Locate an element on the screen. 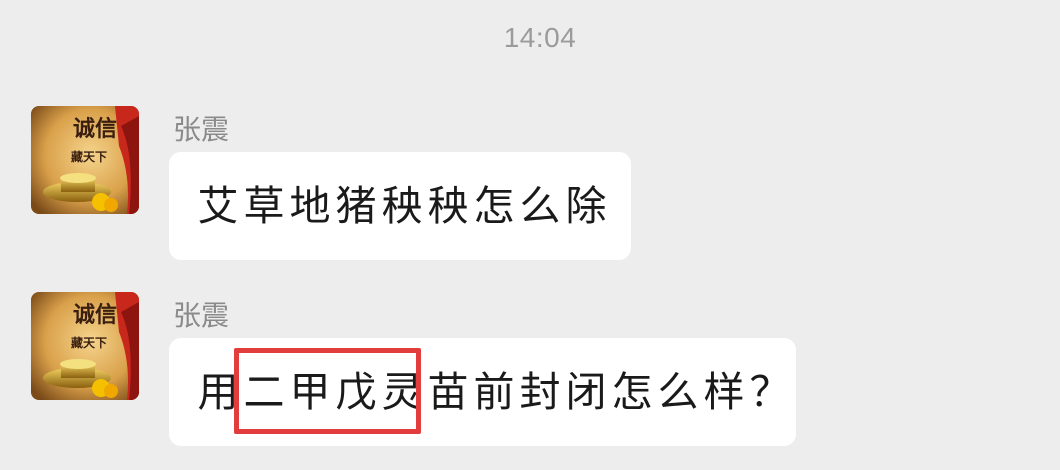 The width and height of the screenshot is (1060, 470). message-bubble: 用二甲戊灵苗前封闭怎么样？ is located at coordinates (482, 392).